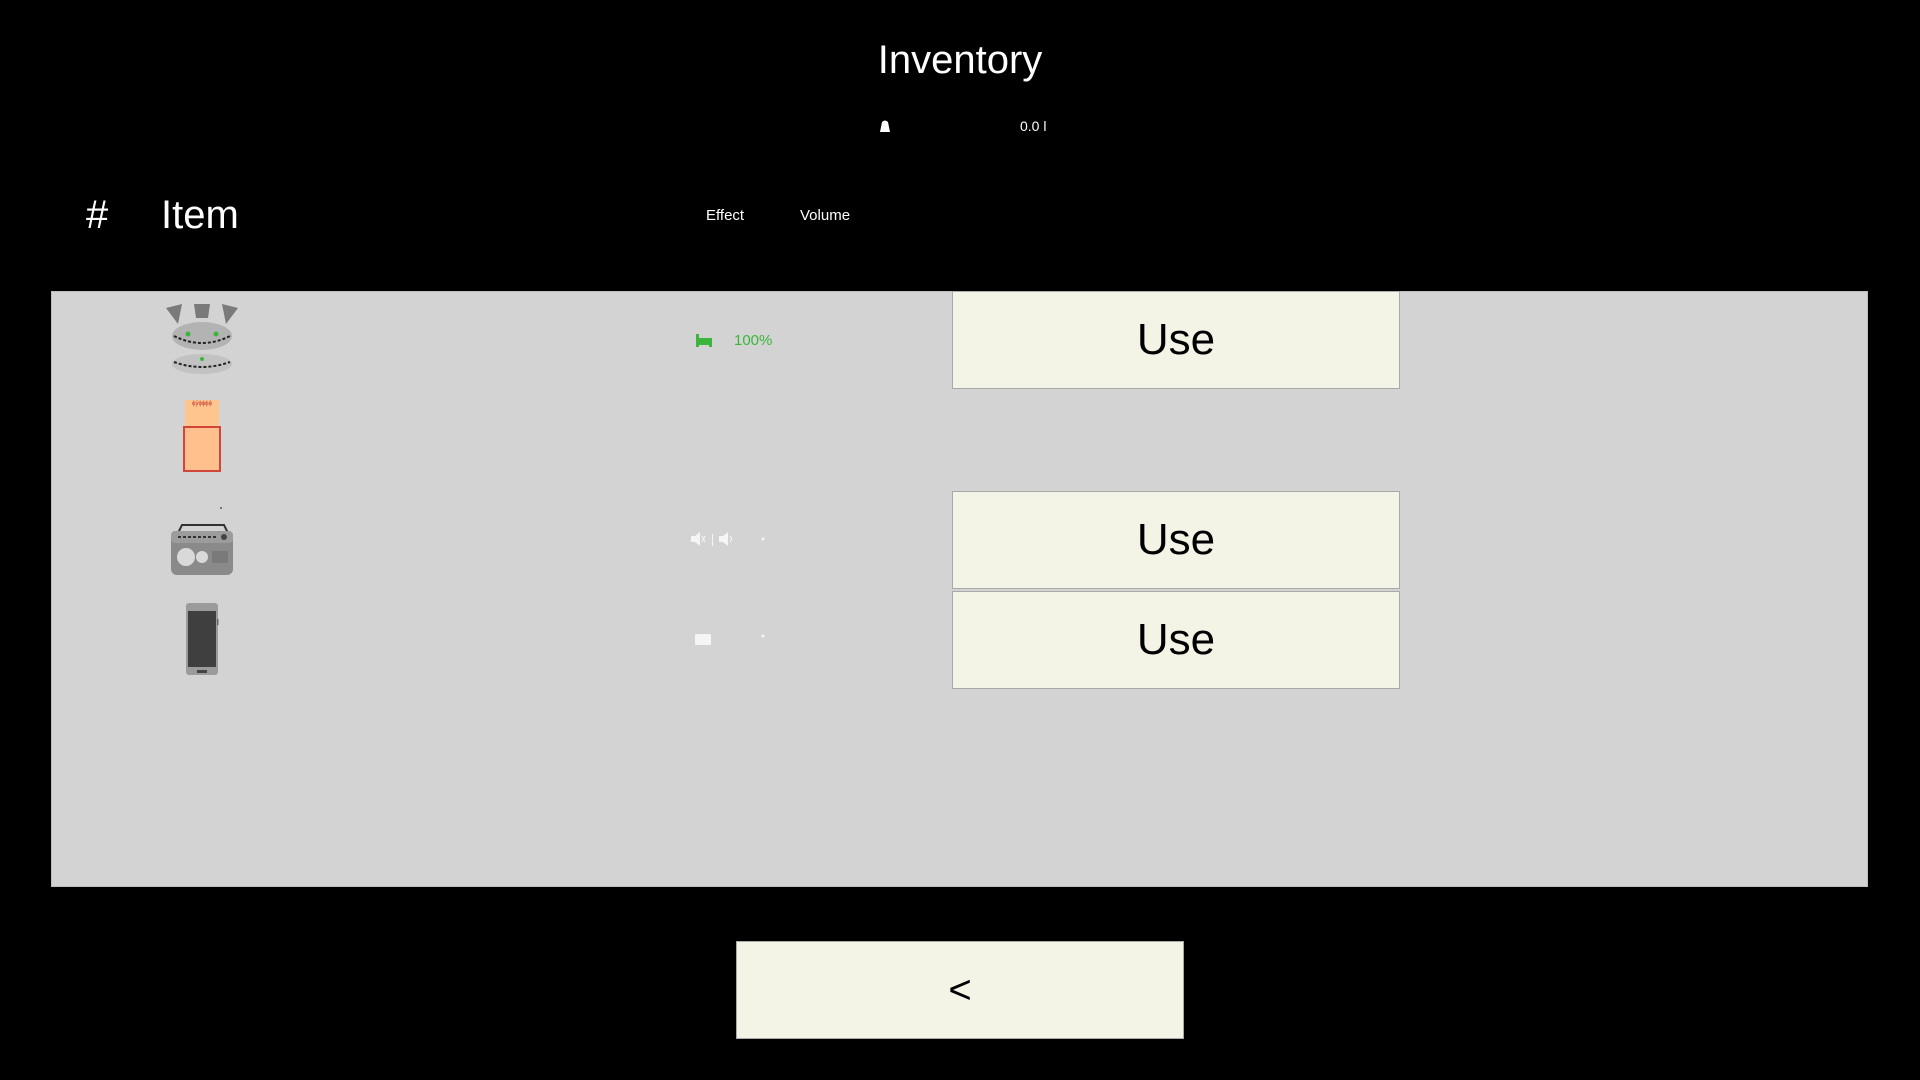 The height and width of the screenshot is (1080, 1920). I want to click on capacity-indicator: 0.0 l, so click(963, 127).